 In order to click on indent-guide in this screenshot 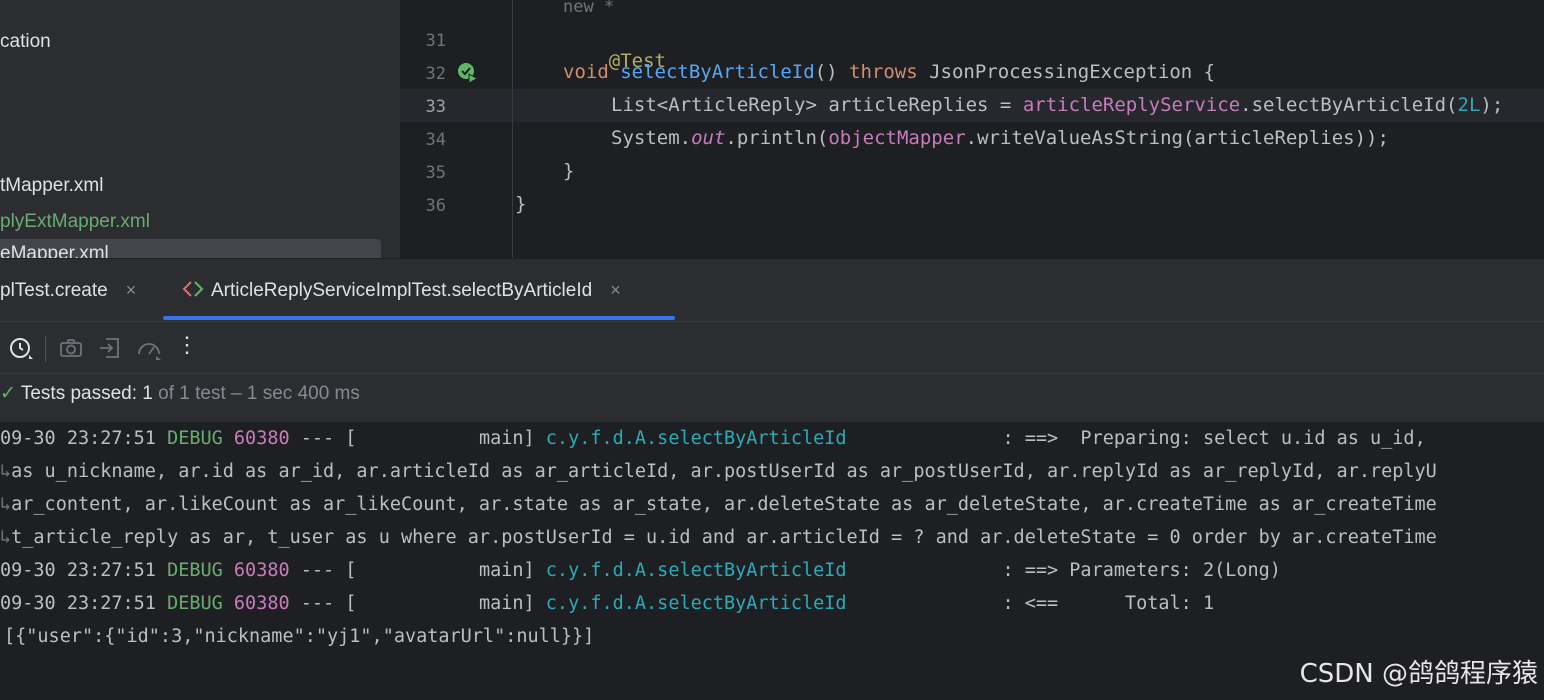, I will do `click(512, 129)`.